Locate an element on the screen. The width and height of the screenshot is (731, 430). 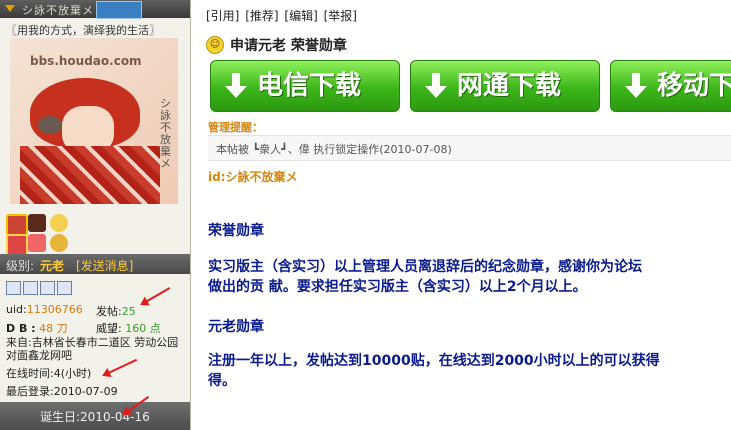
content-heading-veteran-medal: 元老勋章 is located at coordinates (236, 327).